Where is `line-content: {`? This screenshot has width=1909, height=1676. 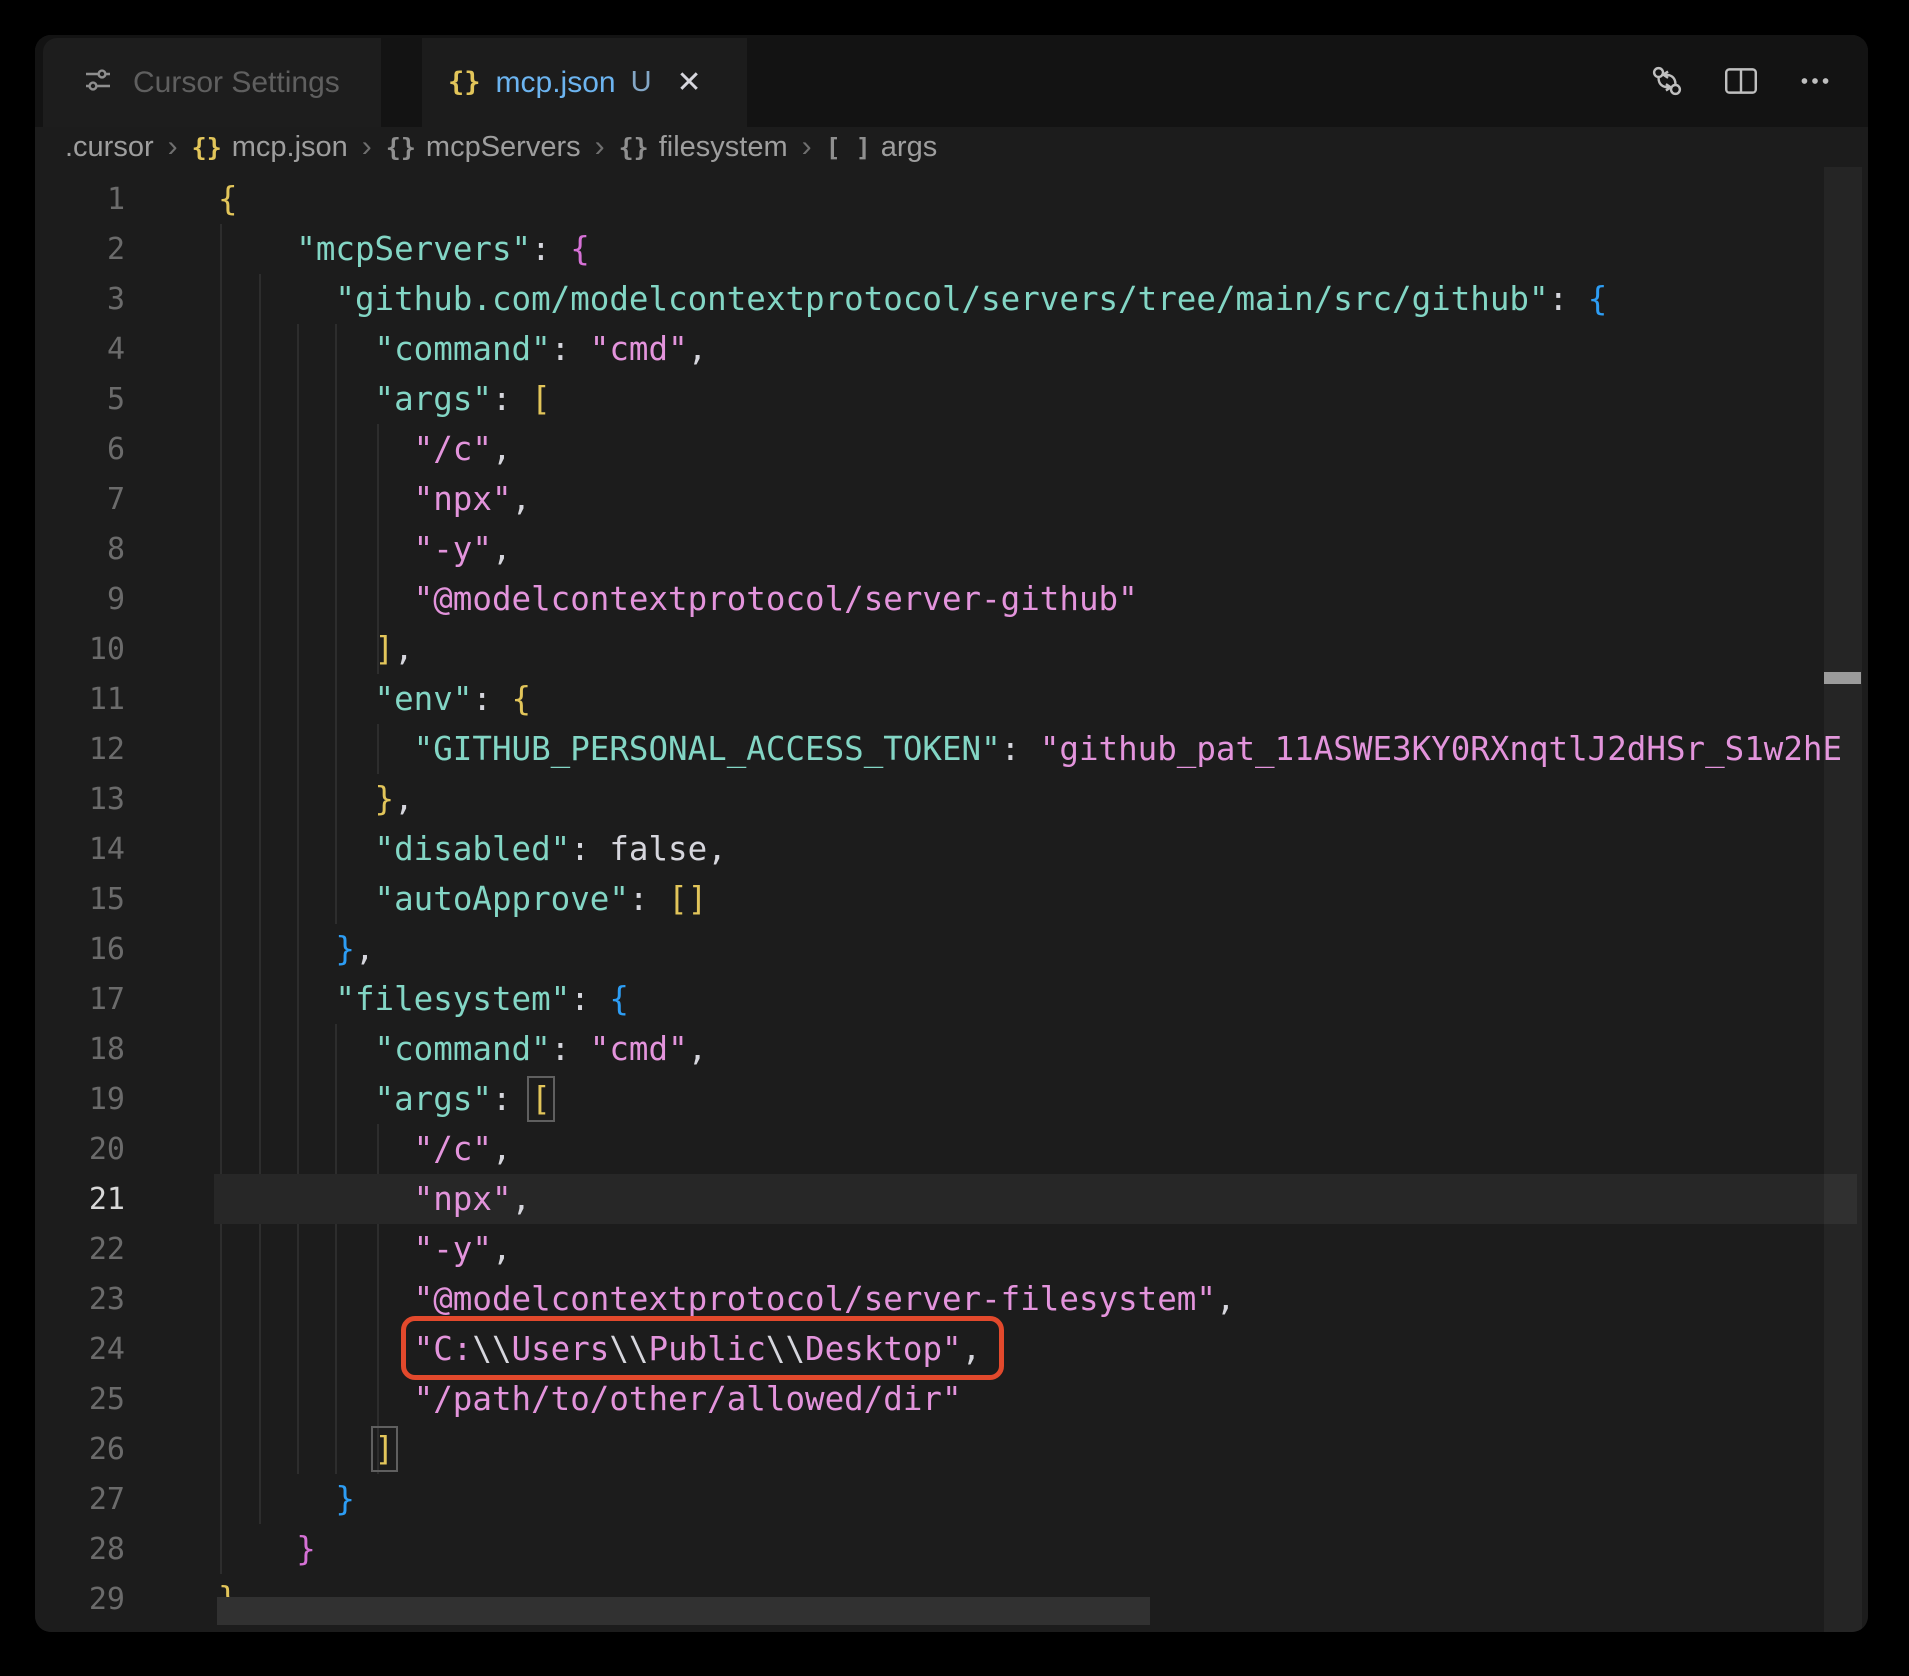
line-content: { is located at coordinates (228, 199).